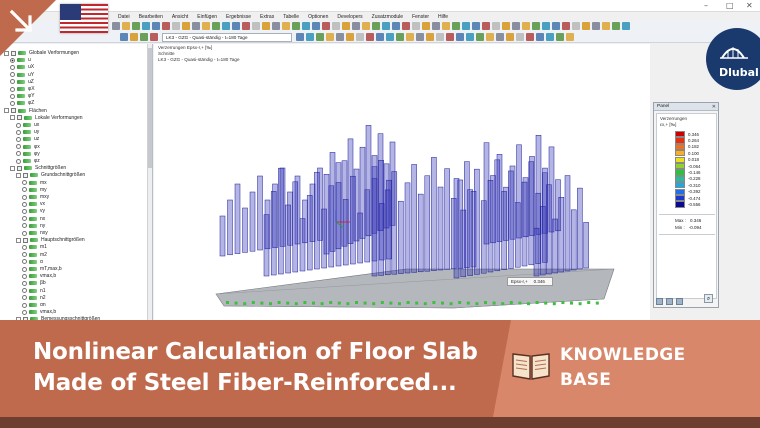 The height and width of the screenshot is (428, 760). Describe the element at coordinates (659, 301) in the screenshot. I see `panel-settings-icon` at that location.